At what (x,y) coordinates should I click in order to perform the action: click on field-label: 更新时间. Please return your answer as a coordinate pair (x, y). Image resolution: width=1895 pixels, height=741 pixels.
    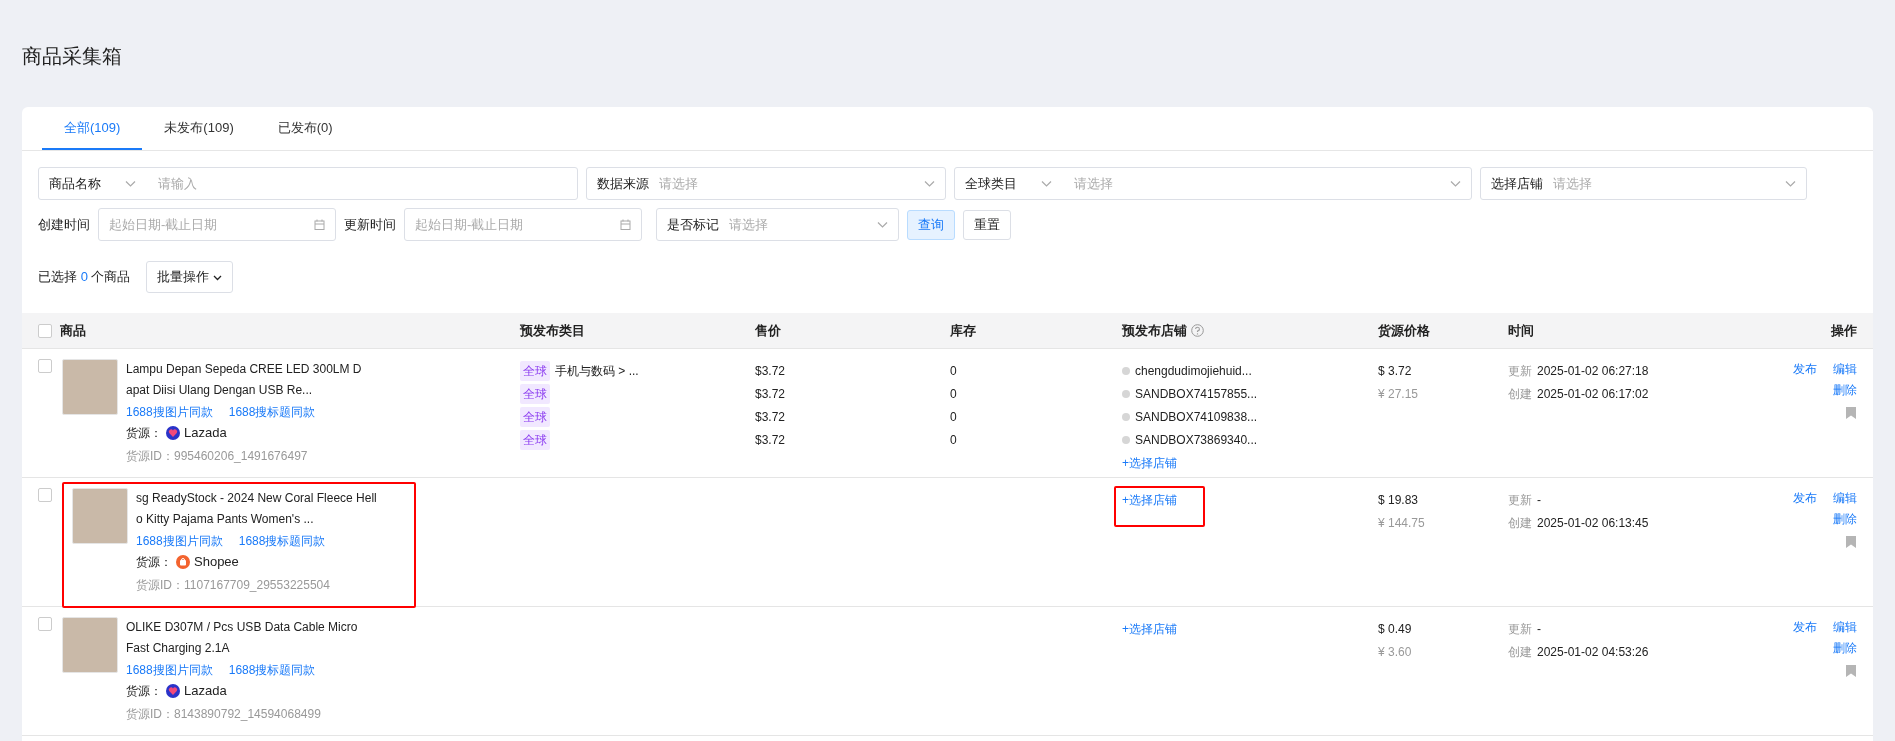
    Looking at the image, I should click on (370, 224).